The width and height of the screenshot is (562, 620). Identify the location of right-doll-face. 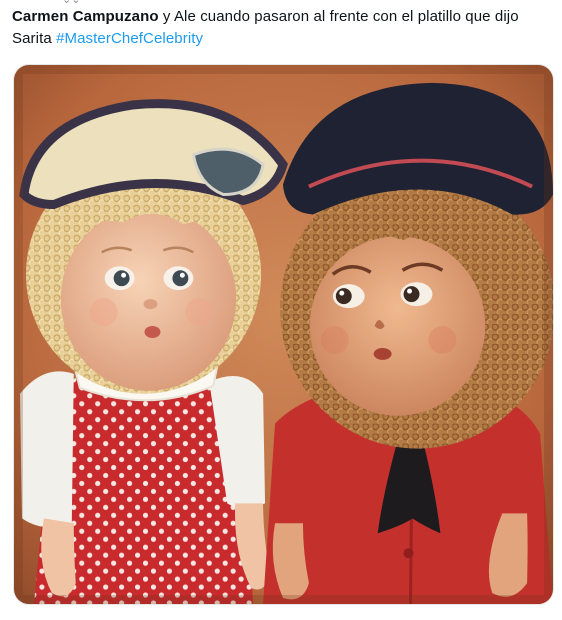
(397, 326).